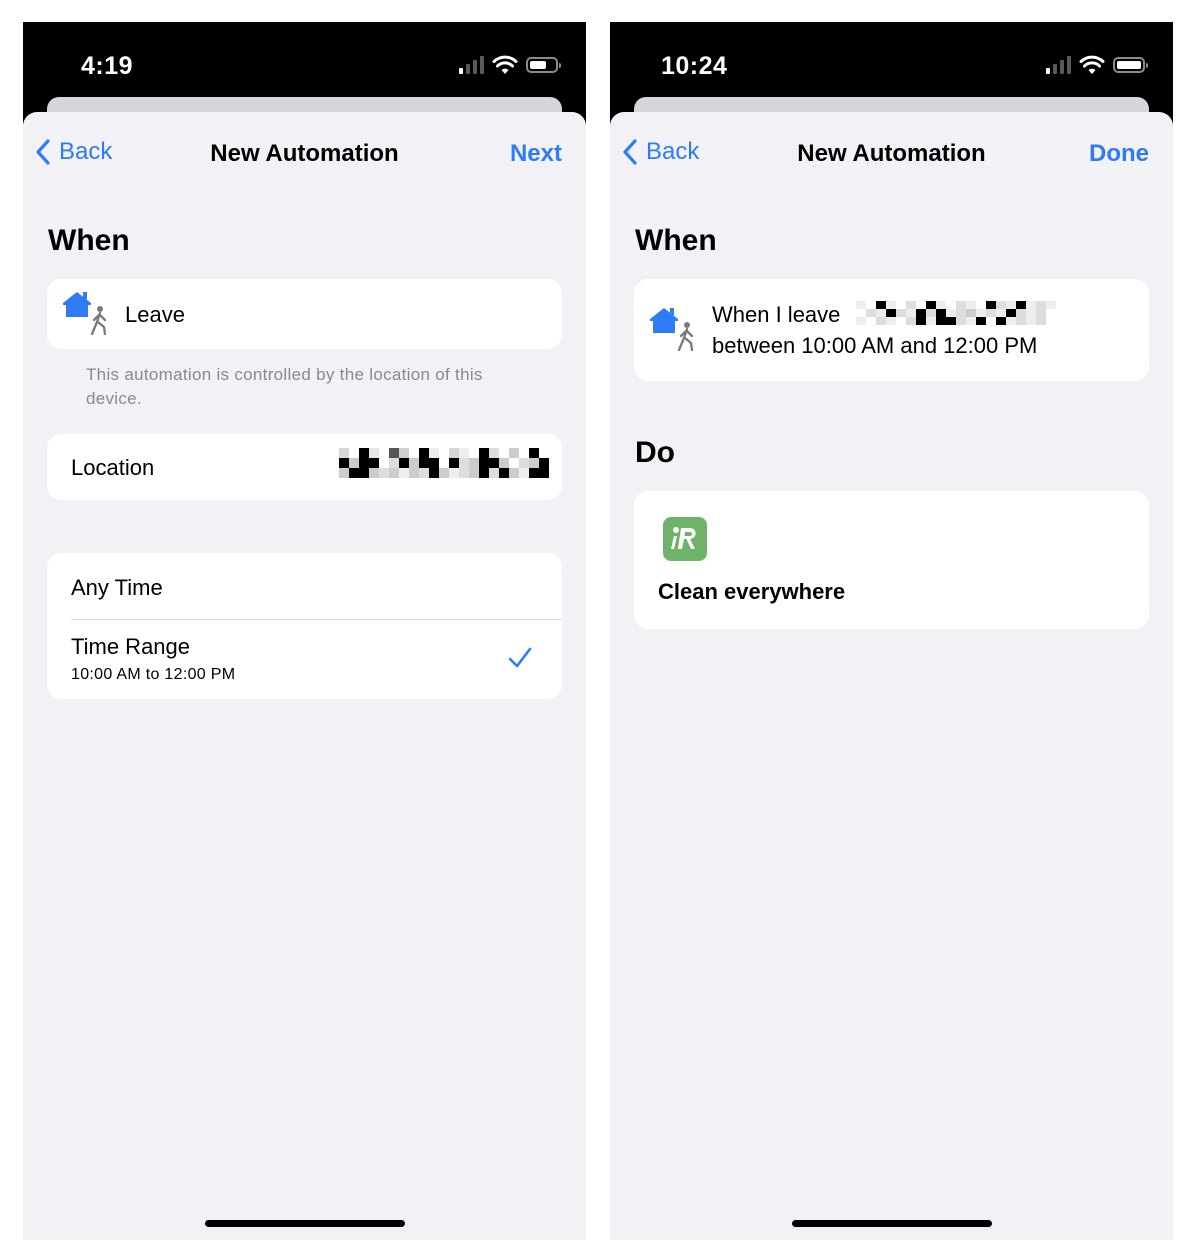 This screenshot has height=1258, width=1198. Describe the element at coordinates (655, 452) in the screenshot. I see `do-header: Do` at that location.